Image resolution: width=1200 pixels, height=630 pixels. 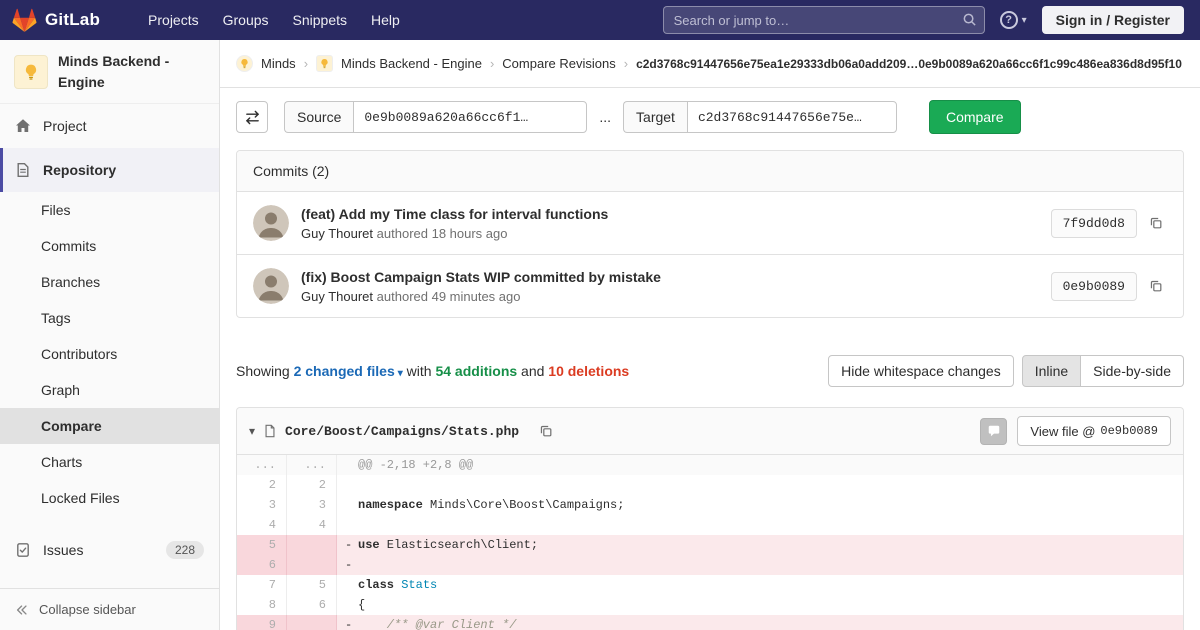 What do you see at coordinates (1008, 20) in the screenshot?
I see `help-icon: ?` at bounding box center [1008, 20].